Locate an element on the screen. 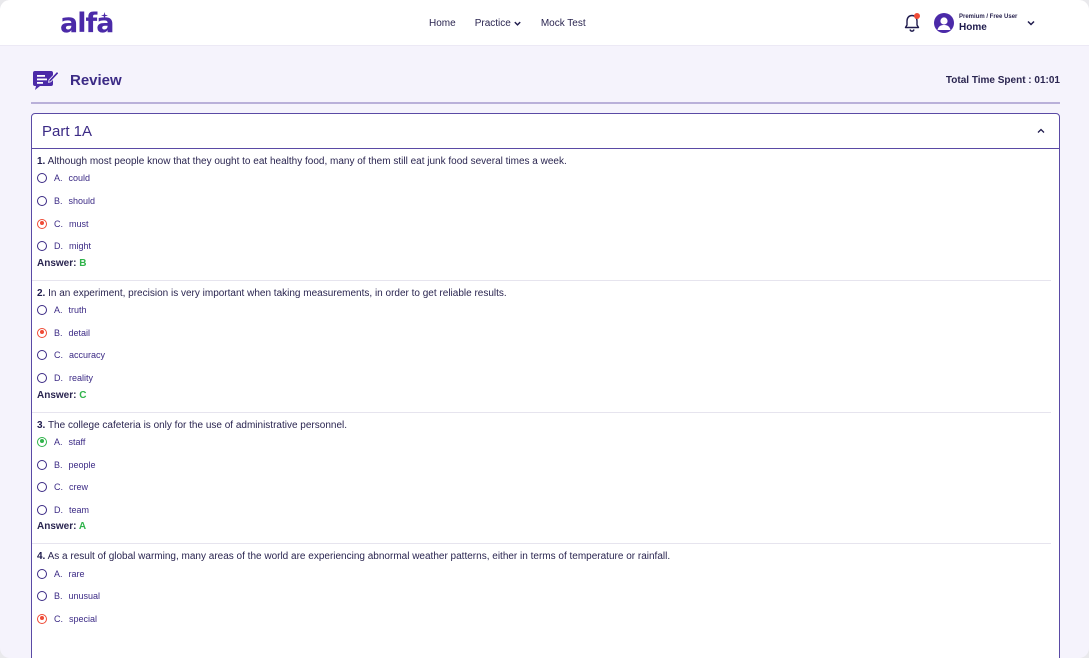 This screenshot has width=1089, height=658. total-time-spent: Total Time Spent : 01:01 is located at coordinates (1002, 80).